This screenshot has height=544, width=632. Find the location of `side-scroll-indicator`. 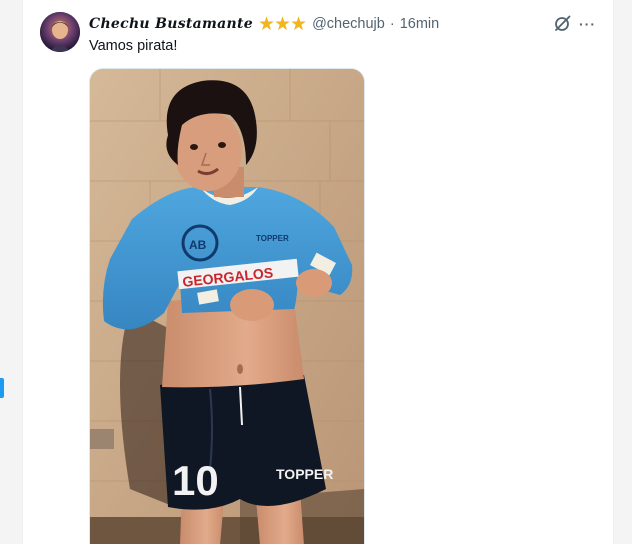

side-scroll-indicator is located at coordinates (2, 388).